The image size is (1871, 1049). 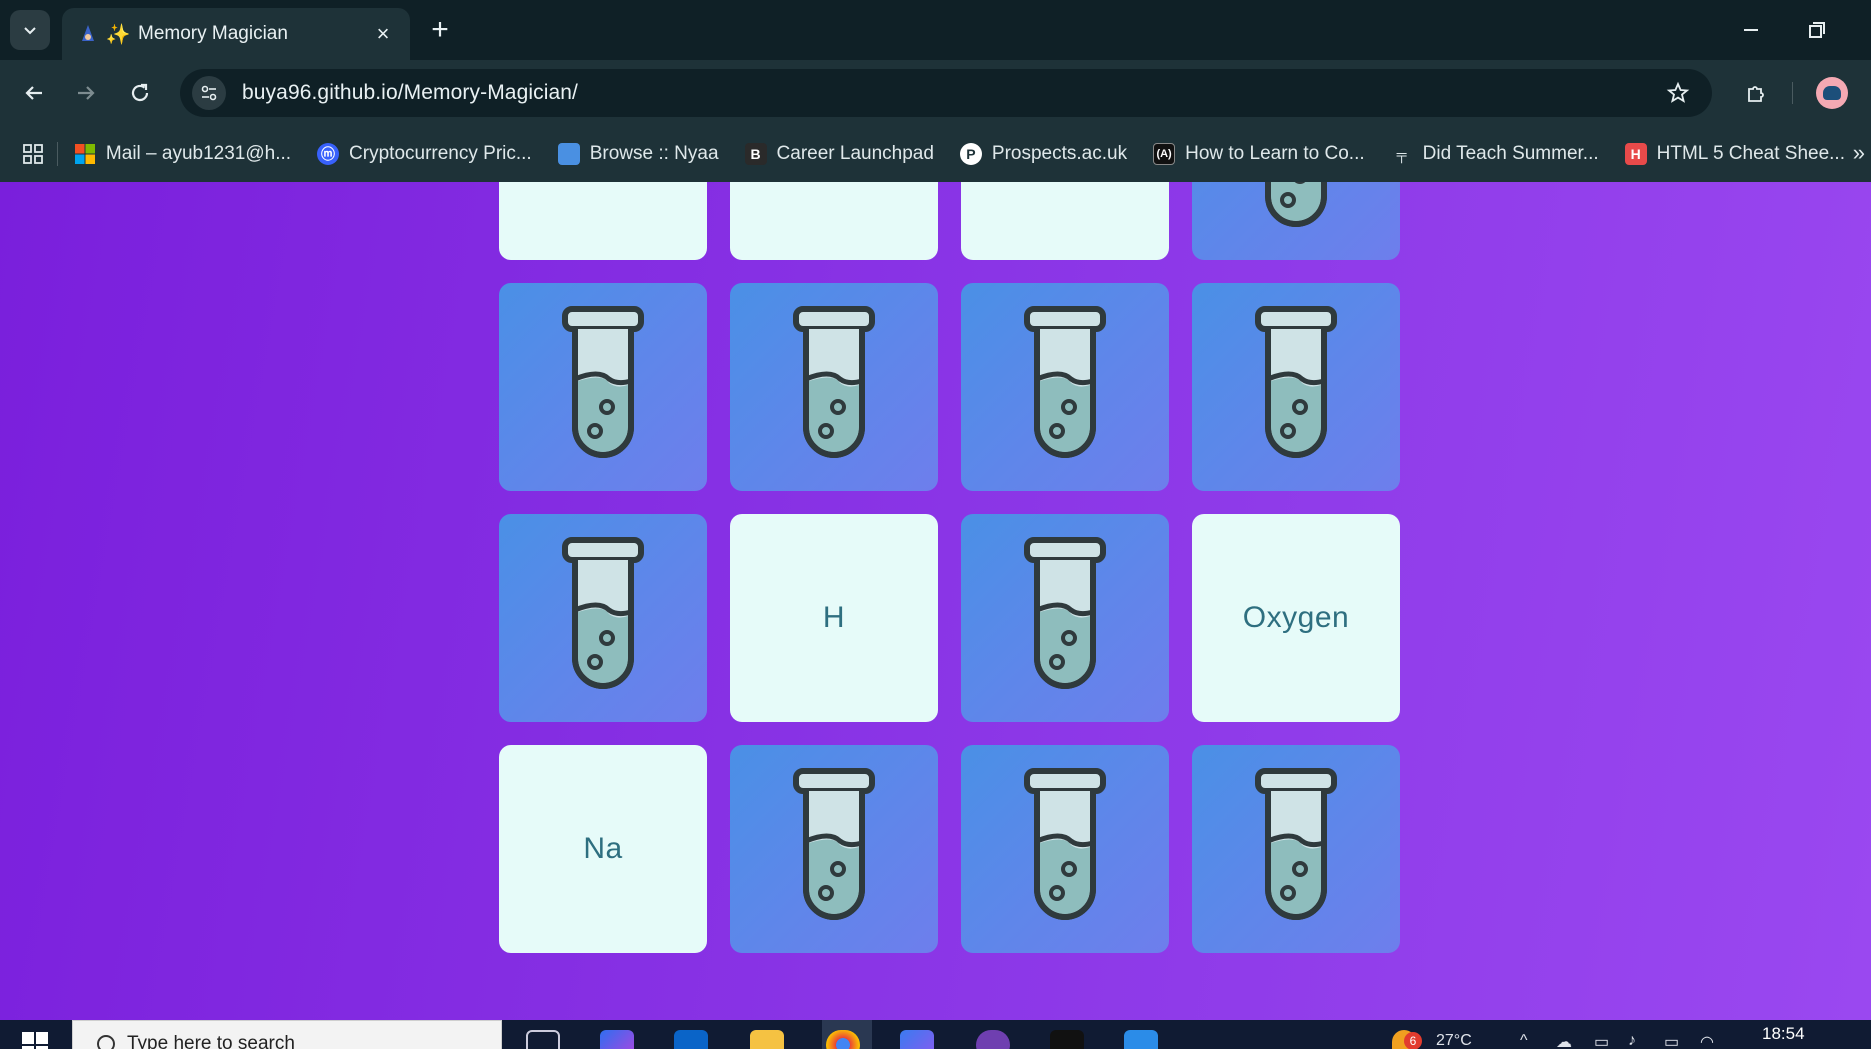 What do you see at coordinates (1067, 1039) in the screenshot?
I see `capcut-icon` at bounding box center [1067, 1039].